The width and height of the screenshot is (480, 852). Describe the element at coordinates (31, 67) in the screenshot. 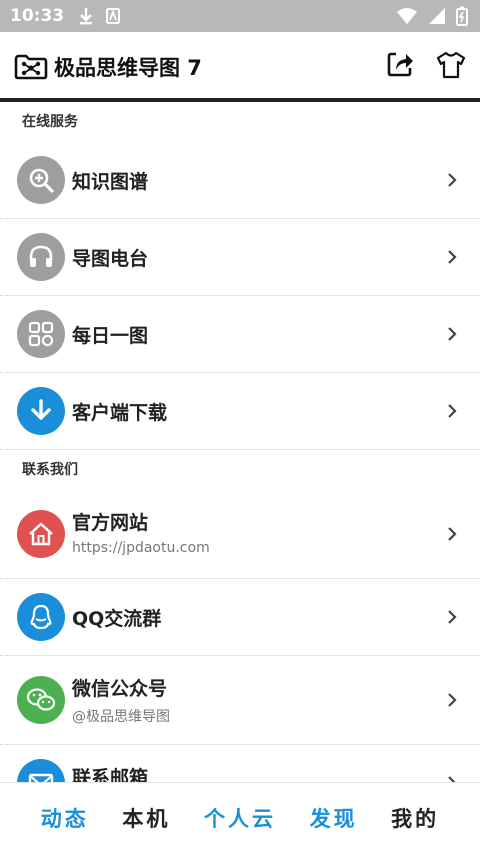

I see `mindmap-folder-icon` at that location.